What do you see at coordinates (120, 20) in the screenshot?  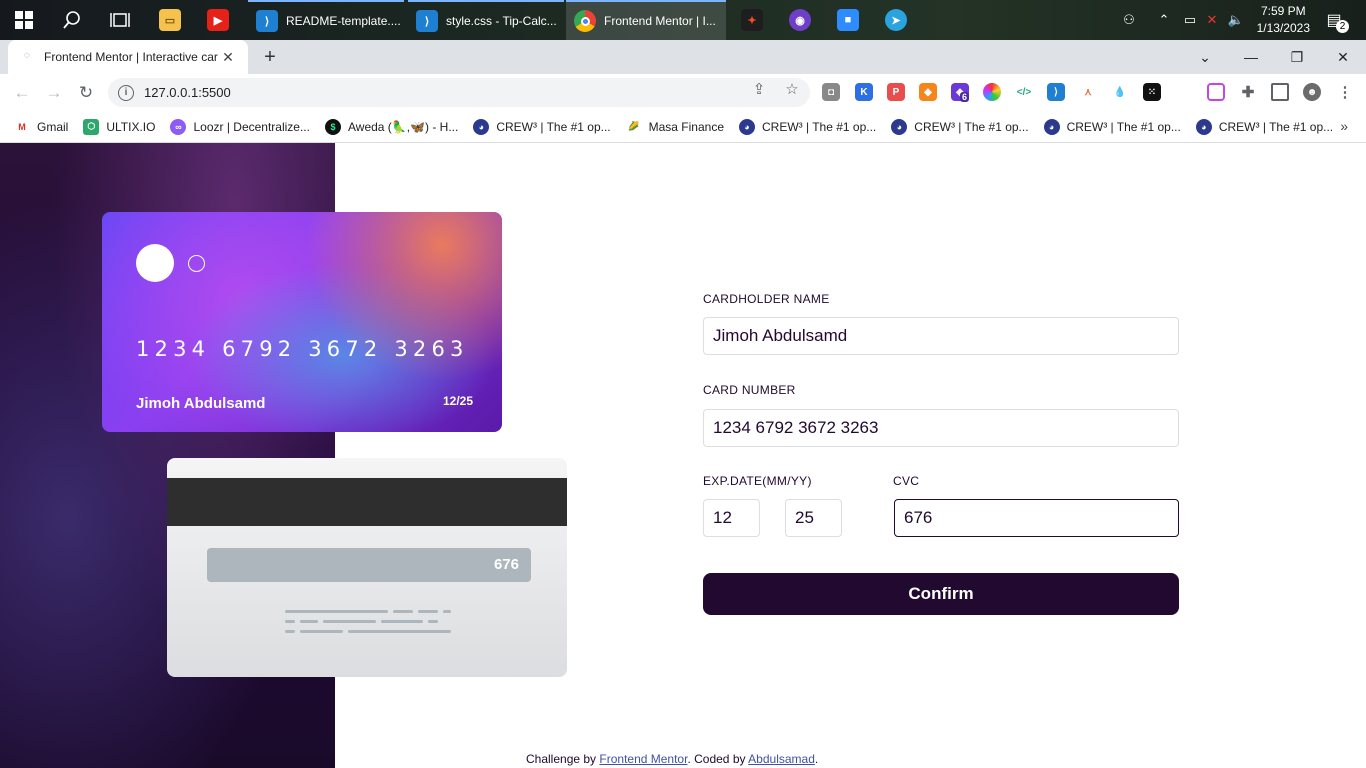 I see `task-view-button` at bounding box center [120, 20].